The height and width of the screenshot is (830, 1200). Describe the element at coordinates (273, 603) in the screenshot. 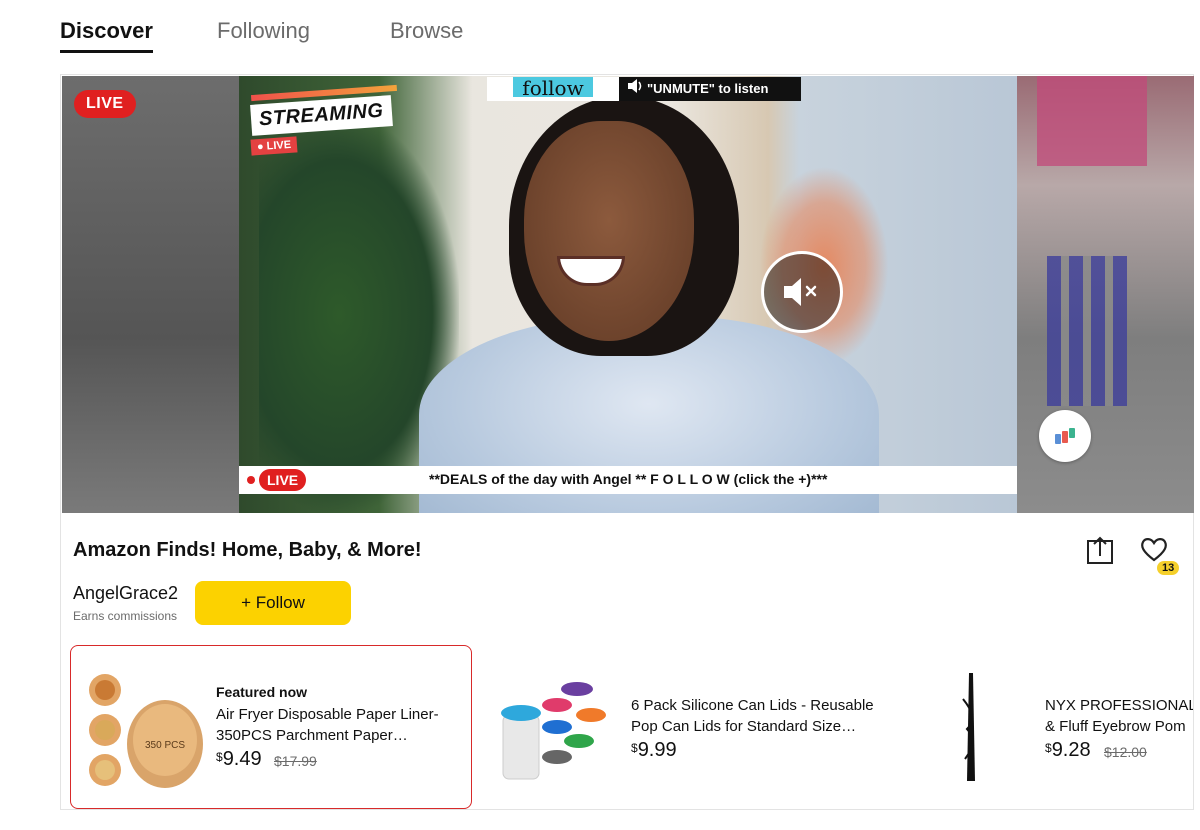

I see `follow-button: + Follow` at that location.